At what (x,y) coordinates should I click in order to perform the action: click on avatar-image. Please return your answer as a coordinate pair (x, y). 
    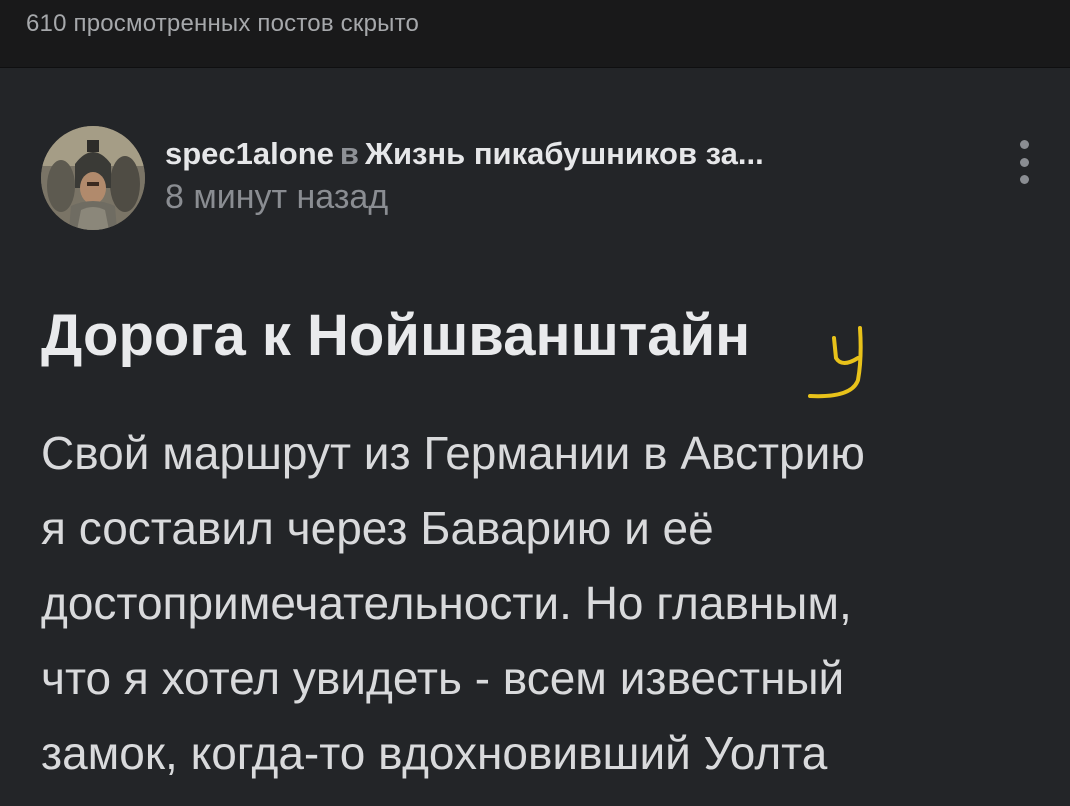
    Looking at the image, I should click on (93, 178).